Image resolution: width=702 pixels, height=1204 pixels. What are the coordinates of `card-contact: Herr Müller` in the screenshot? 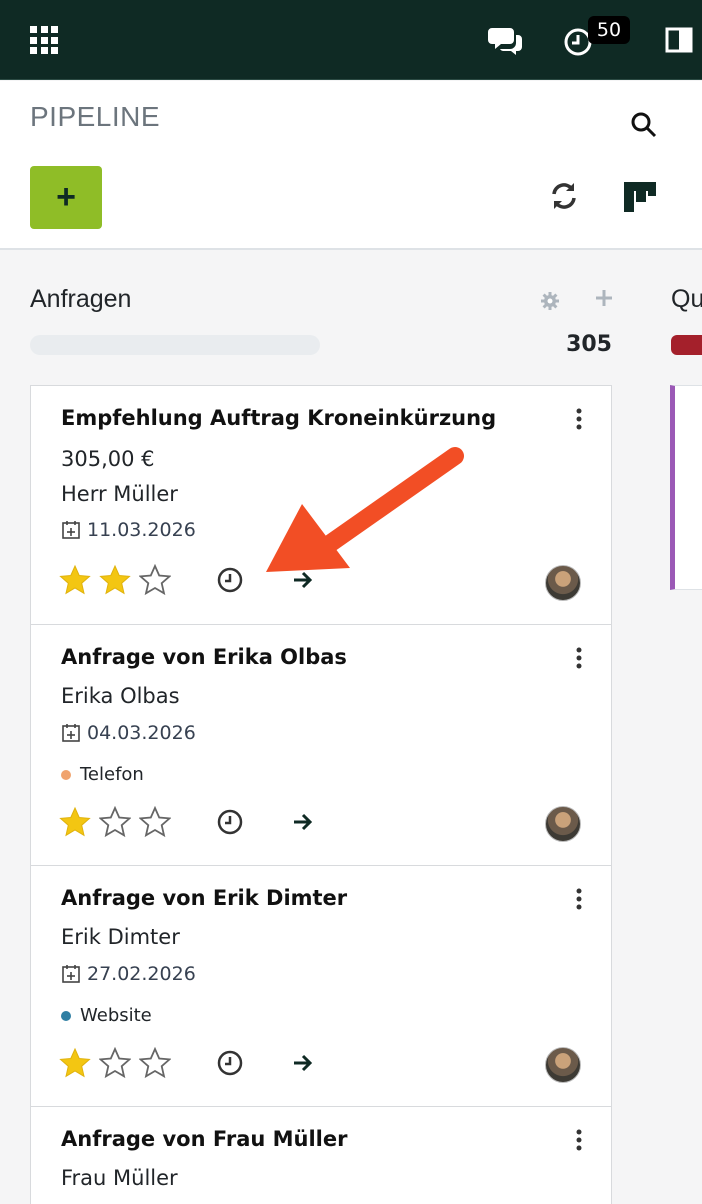 It's located at (119, 494).